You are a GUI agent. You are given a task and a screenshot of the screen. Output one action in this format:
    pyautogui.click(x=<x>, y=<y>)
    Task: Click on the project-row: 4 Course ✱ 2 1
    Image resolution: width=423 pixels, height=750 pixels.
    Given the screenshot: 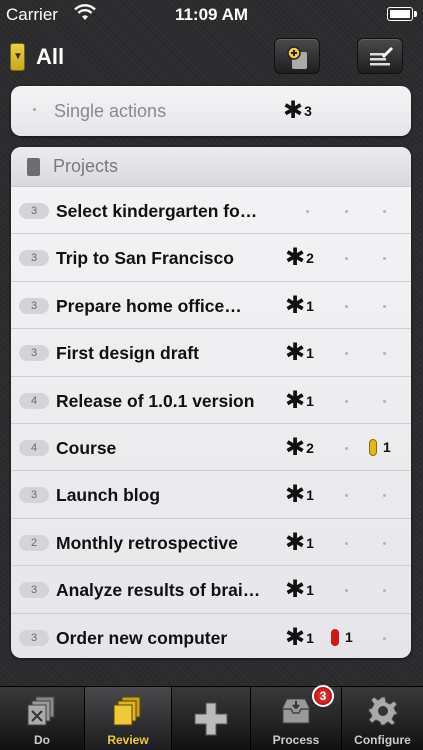 What is the action you would take?
    pyautogui.click(x=211, y=448)
    